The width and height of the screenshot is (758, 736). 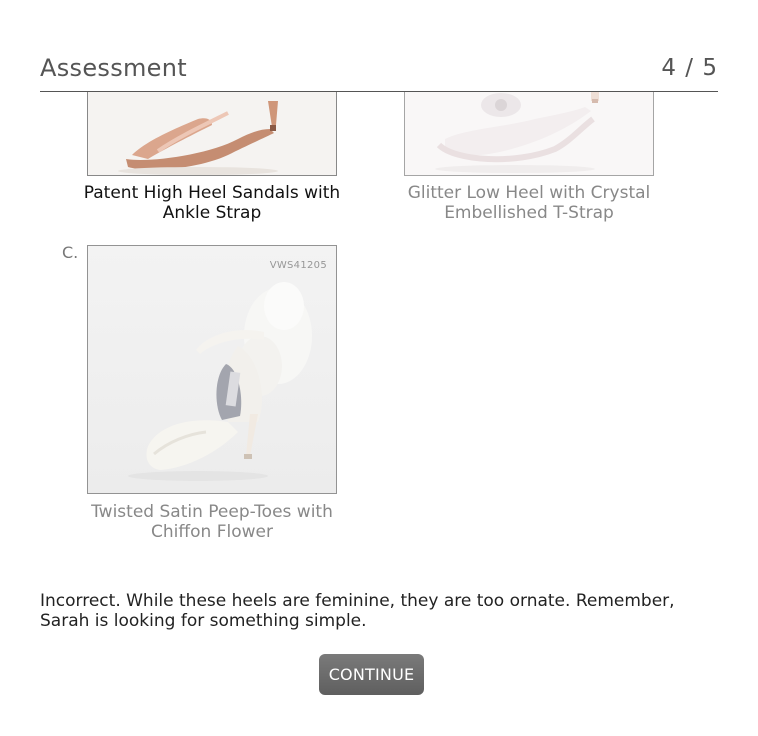 I want to click on option-a-image, so click(x=212, y=134).